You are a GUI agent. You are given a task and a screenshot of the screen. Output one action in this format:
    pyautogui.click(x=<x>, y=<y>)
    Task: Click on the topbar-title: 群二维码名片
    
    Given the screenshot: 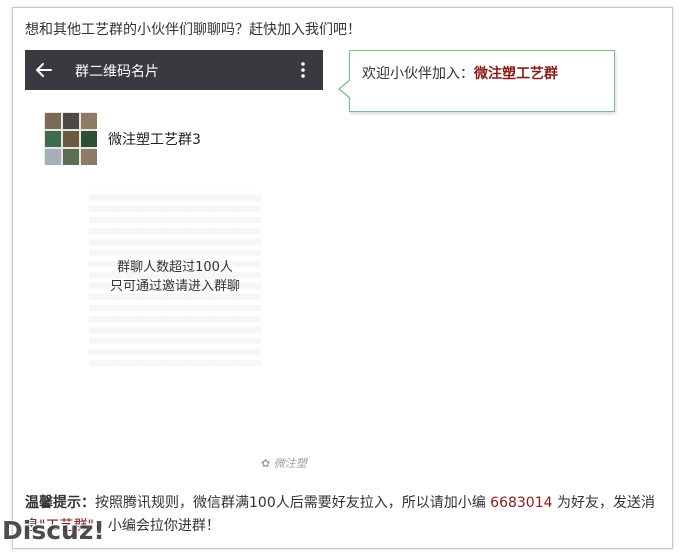 What is the action you would take?
    pyautogui.click(x=117, y=72)
    